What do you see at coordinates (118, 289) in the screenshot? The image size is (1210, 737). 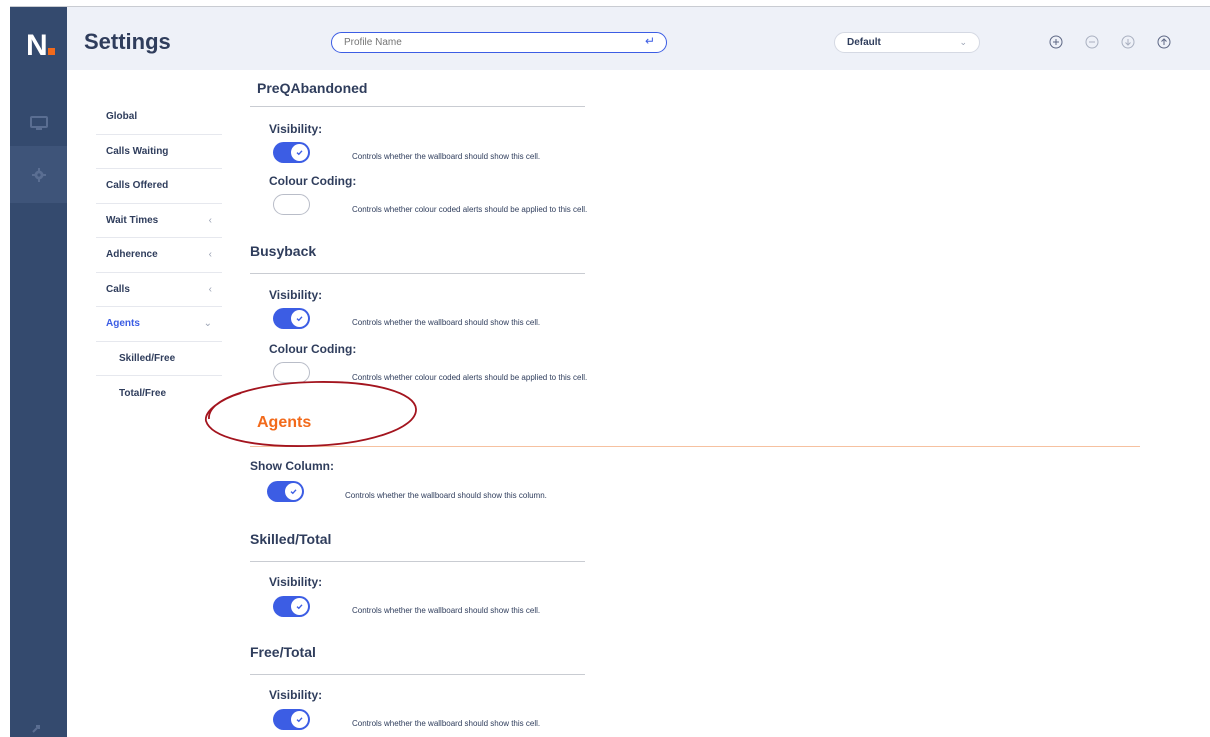 I see `subnav-item-label: Calls` at bounding box center [118, 289].